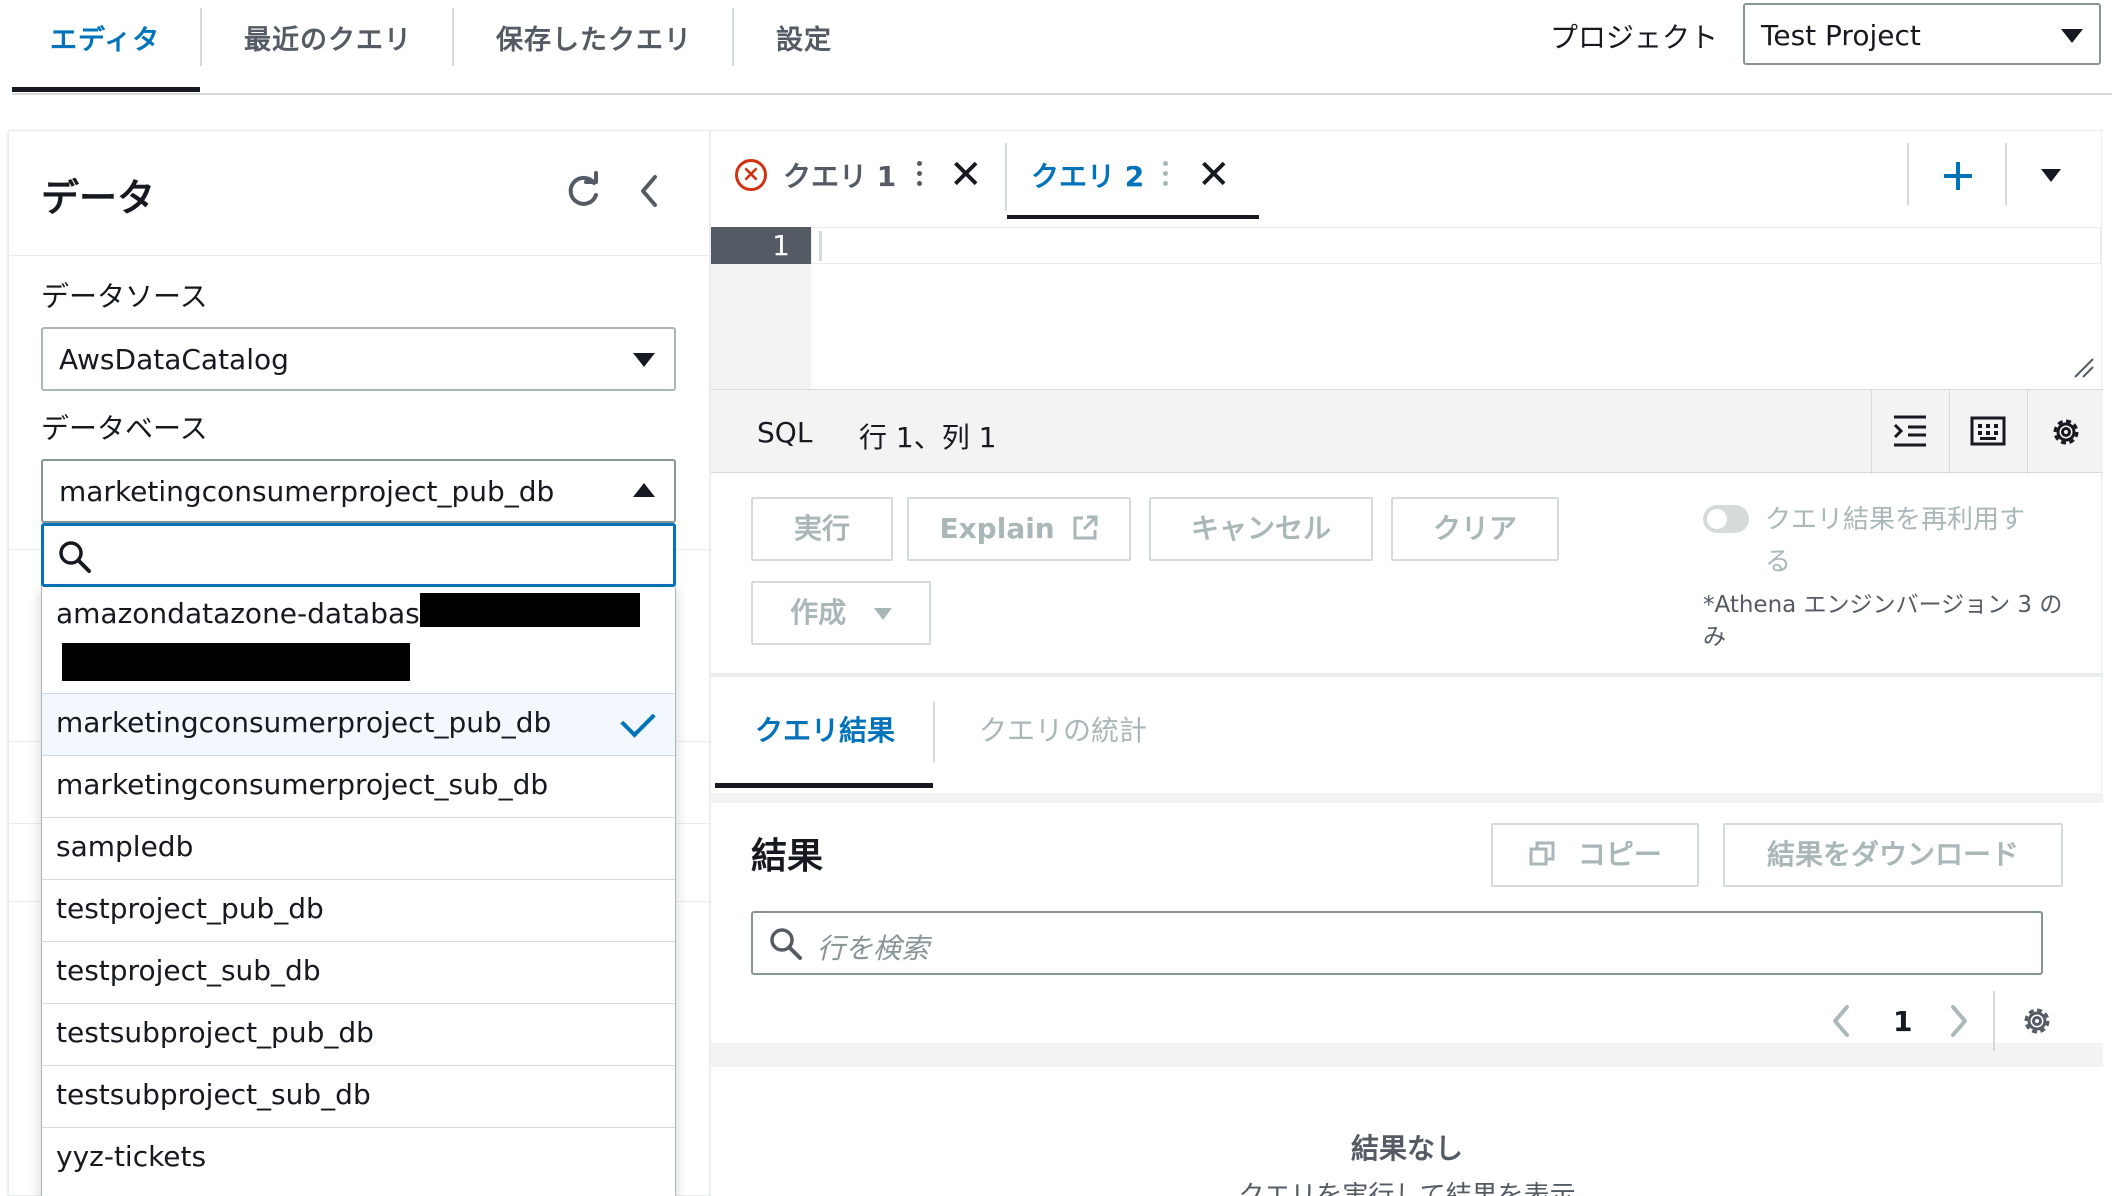 The image size is (2126, 1196). Describe the element at coordinates (124, 428) in the screenshot. I see `database-label: データベース` at that location.